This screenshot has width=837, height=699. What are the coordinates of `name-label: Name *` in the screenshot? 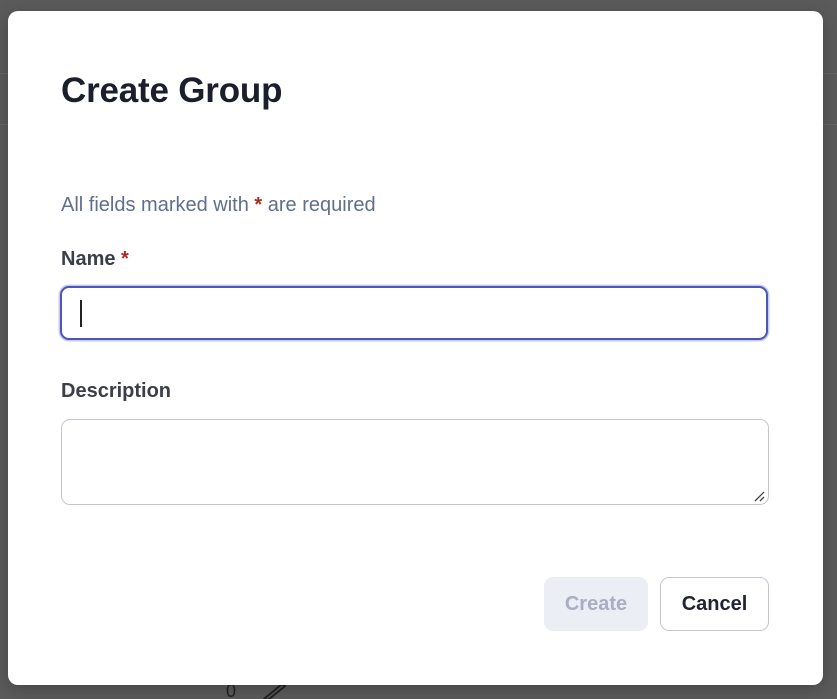 It's located at (95, 259).